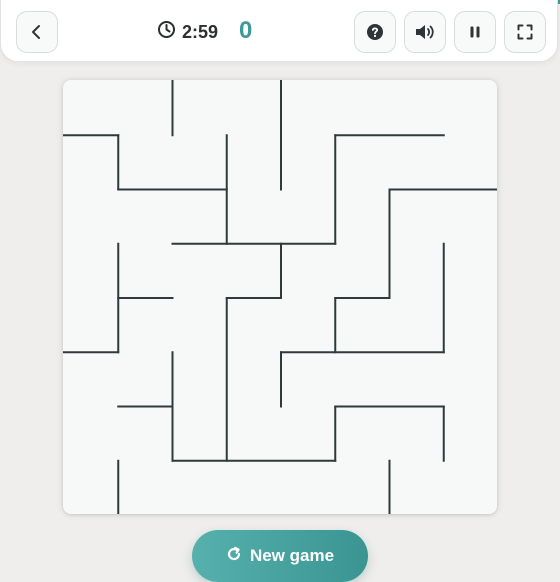 The width and height of the screenshot is (560, 582). I want to click on sound-button, so click(425, 32).